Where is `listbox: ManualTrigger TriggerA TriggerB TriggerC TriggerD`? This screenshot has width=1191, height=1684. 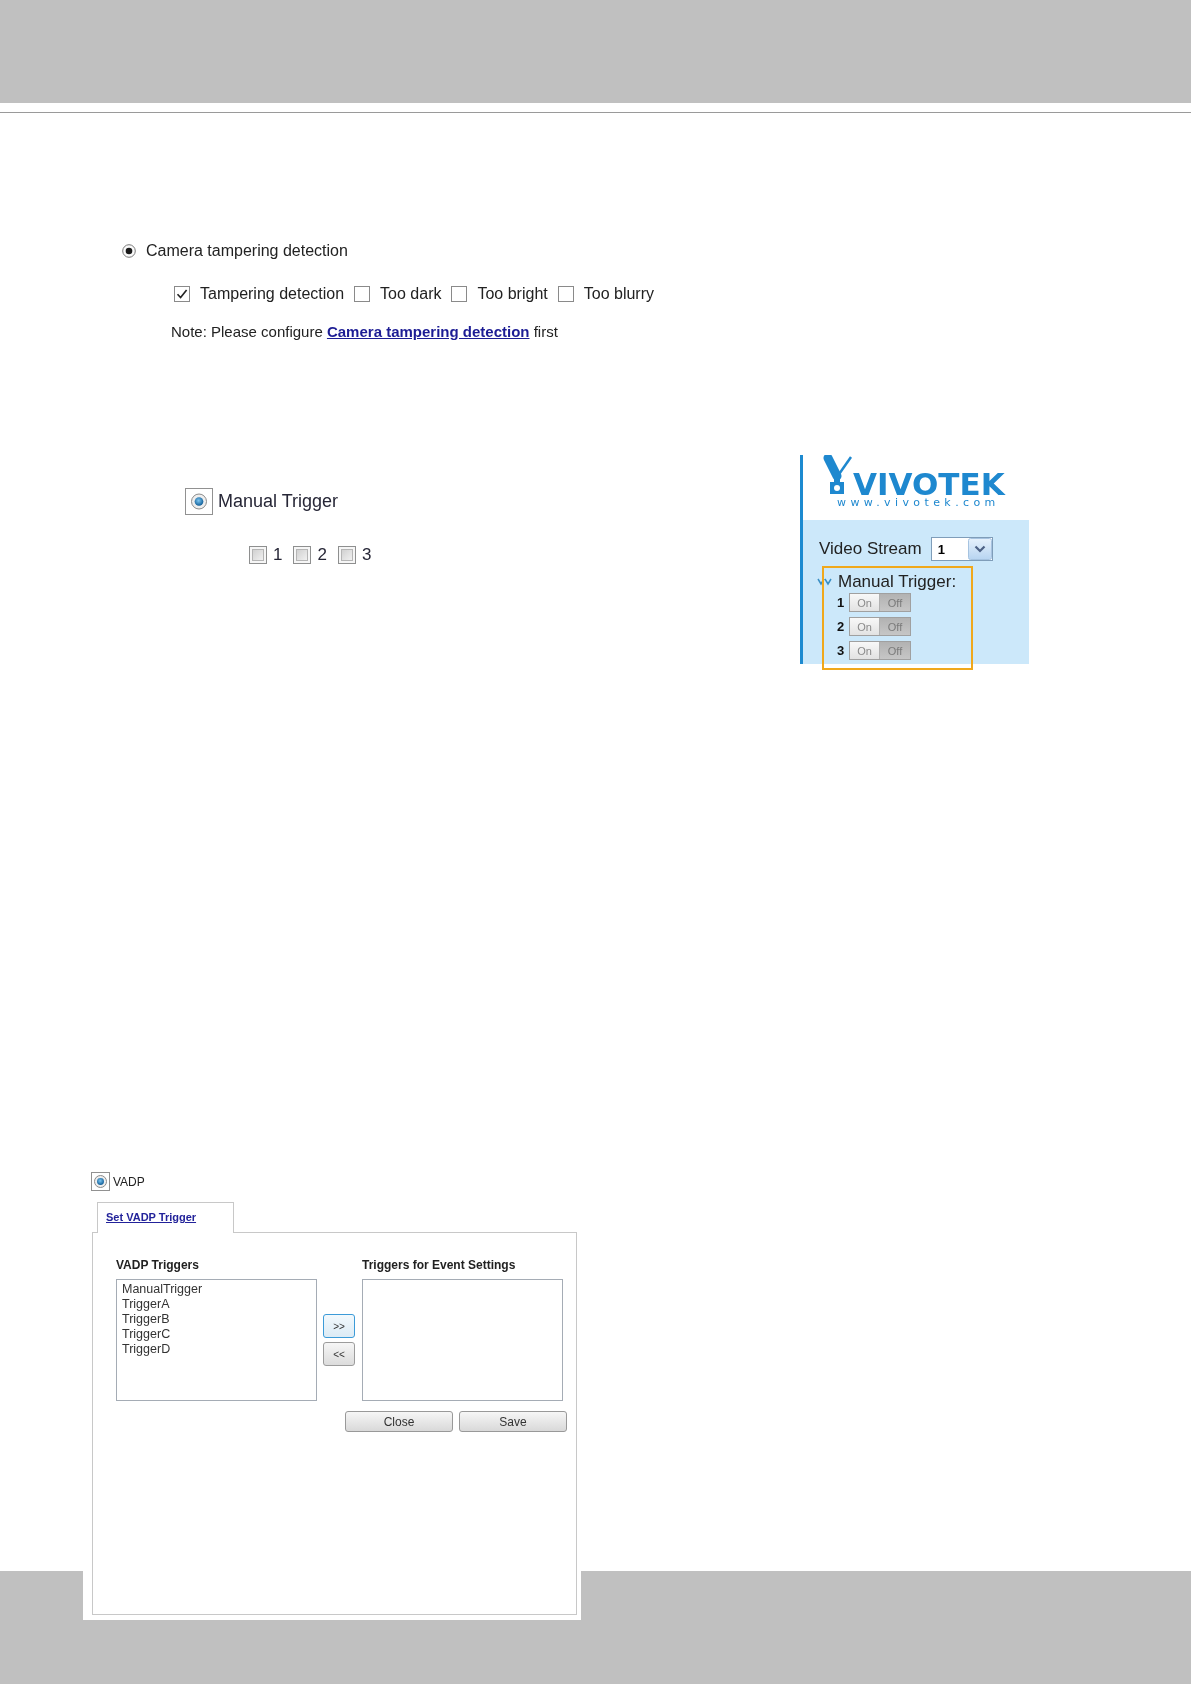
listbox: ManualTrigger TriggerA TriggerB TriggerC TriggerD is located at coordinates (216, 1340).